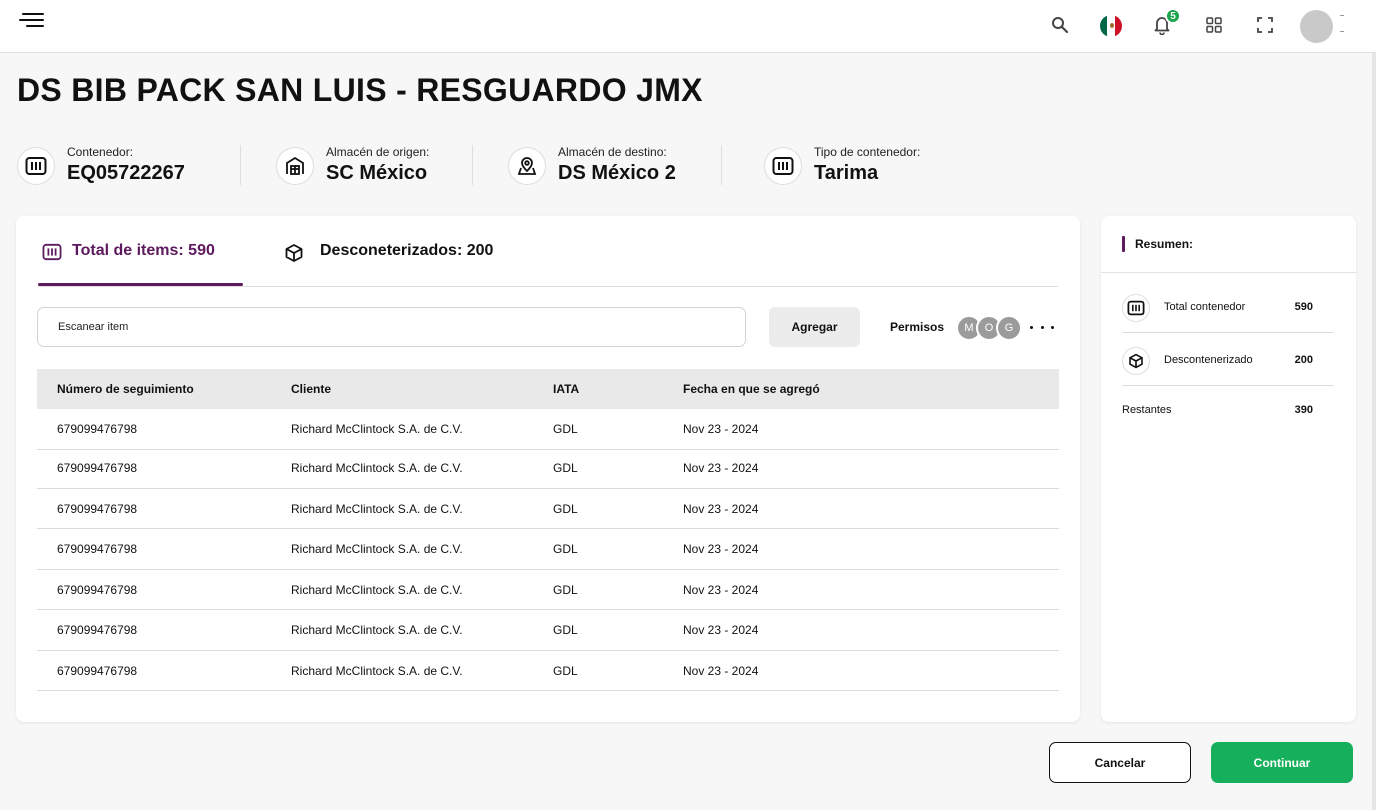  Describe the element at coordinates (751, 389) in the screenshot. I see `column-header: Fecha en que se agregó` at that location.